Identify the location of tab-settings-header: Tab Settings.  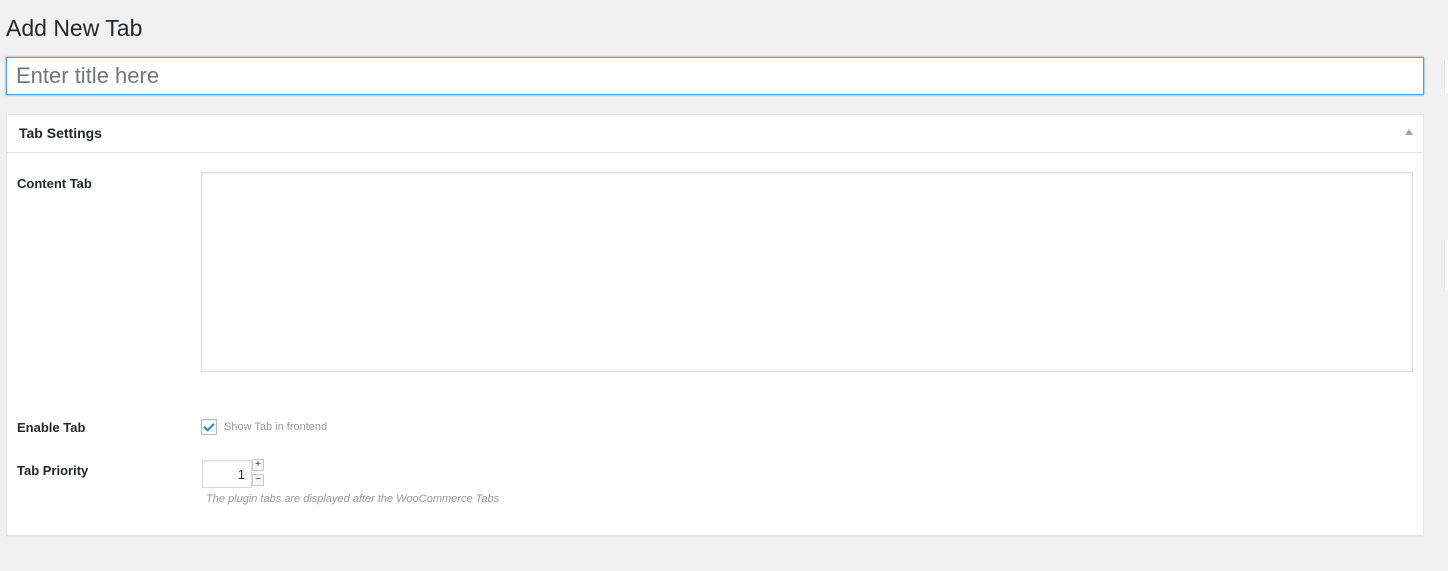
(715, 134).